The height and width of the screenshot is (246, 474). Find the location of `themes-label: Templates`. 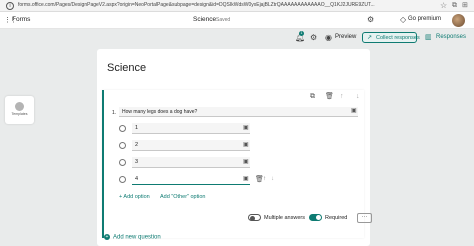

themes-label: Templates is located at coordinates (19, 114).